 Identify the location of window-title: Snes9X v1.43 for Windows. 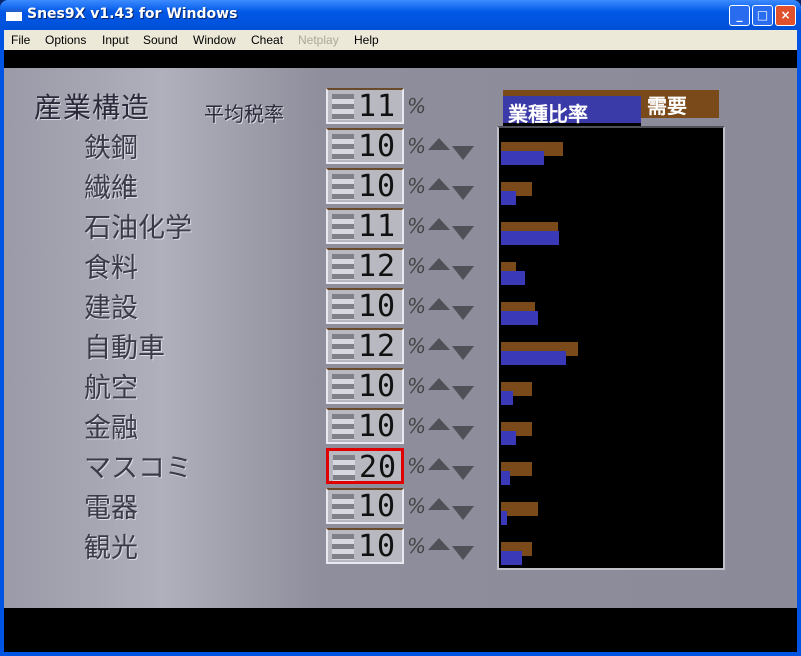
(132, 14).